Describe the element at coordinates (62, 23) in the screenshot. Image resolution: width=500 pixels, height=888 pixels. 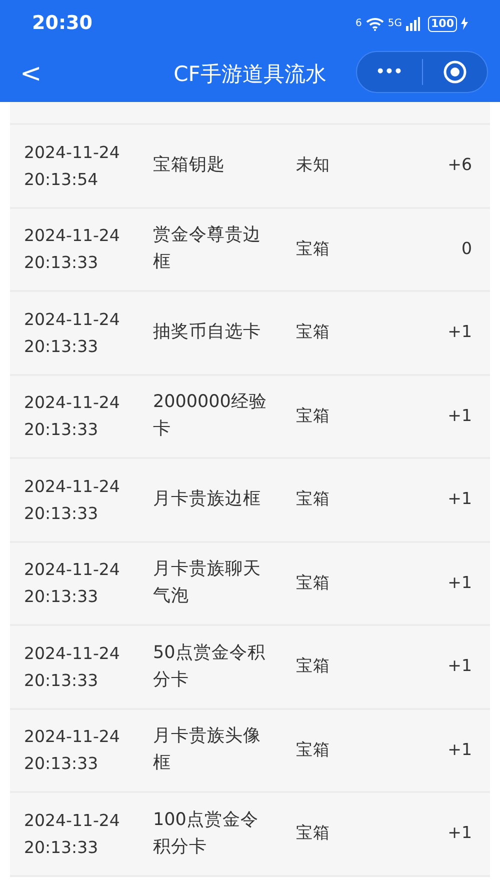
I see `status-time: 20:30` at that location.